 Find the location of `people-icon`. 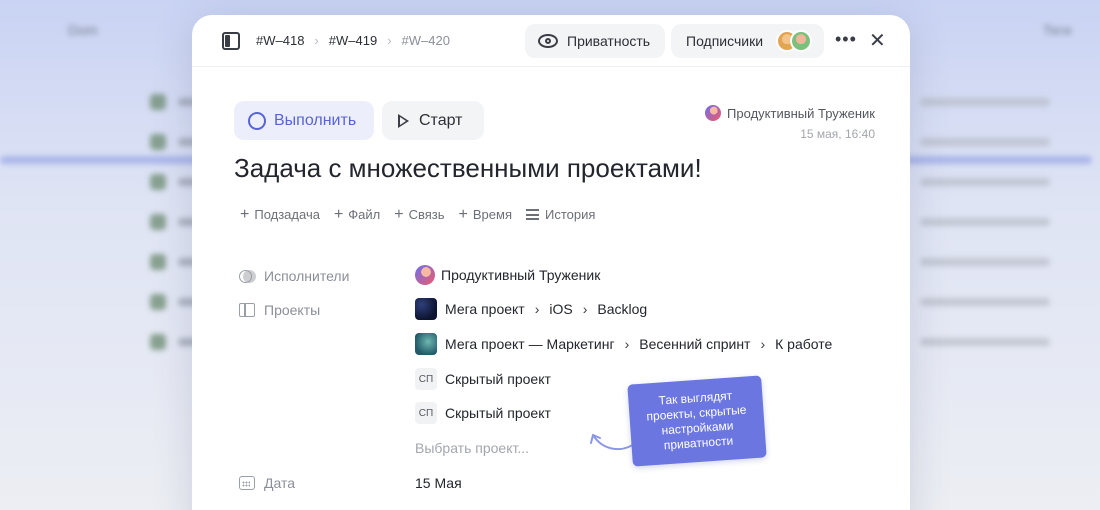

people-icon is located at coordinates (247, 276).